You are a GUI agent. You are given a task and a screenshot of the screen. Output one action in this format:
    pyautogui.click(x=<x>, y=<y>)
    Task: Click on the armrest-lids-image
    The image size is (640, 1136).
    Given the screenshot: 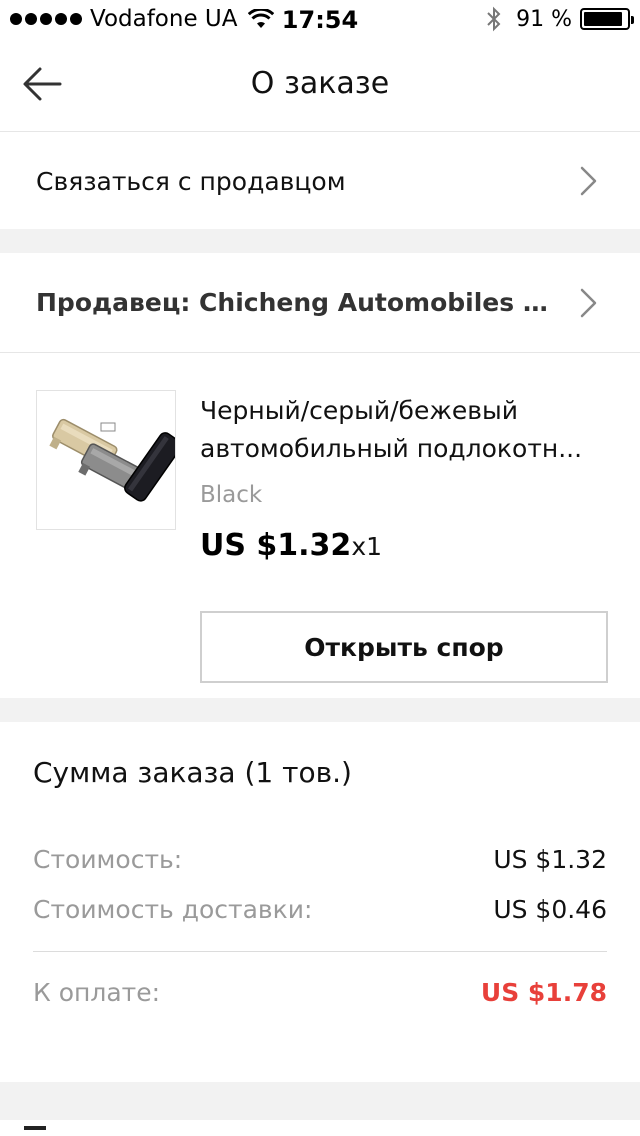 What is the action you would take?
    pyautogui.click(x=112, y=460)
    